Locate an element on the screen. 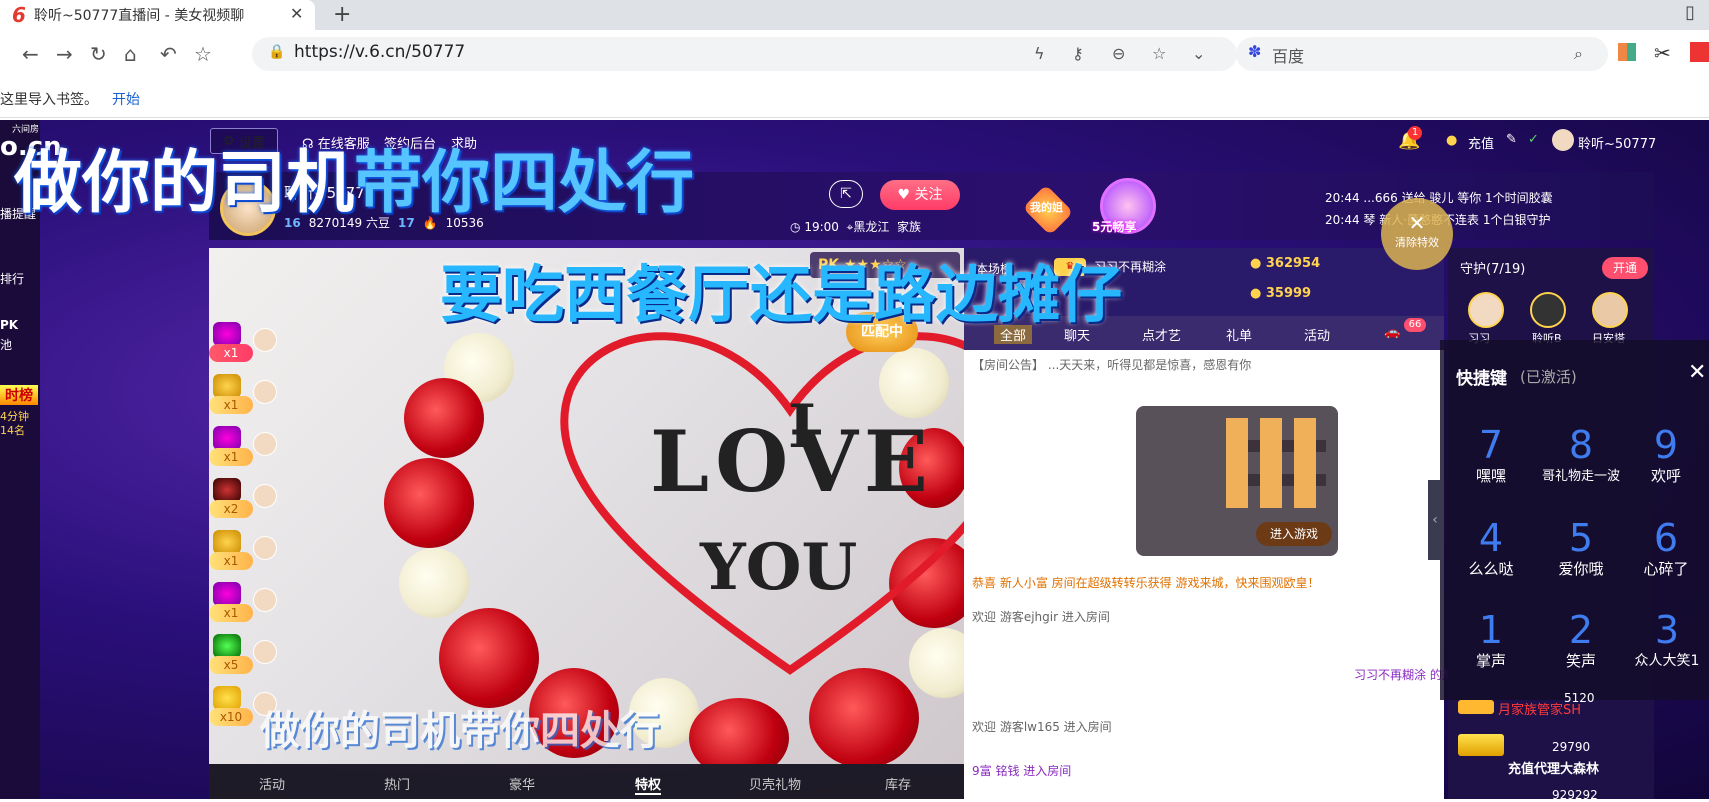  gift-row: x2 is located at coordinates (247, 498).